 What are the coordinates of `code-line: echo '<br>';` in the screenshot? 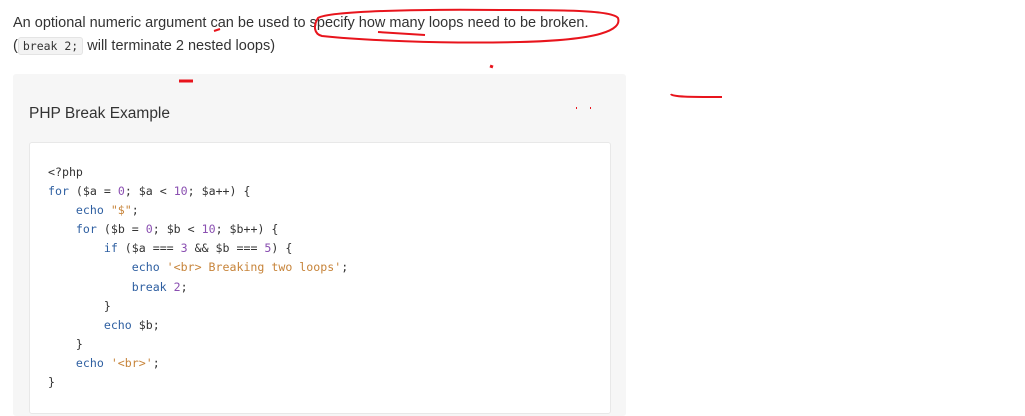 It's located at (198, 363).